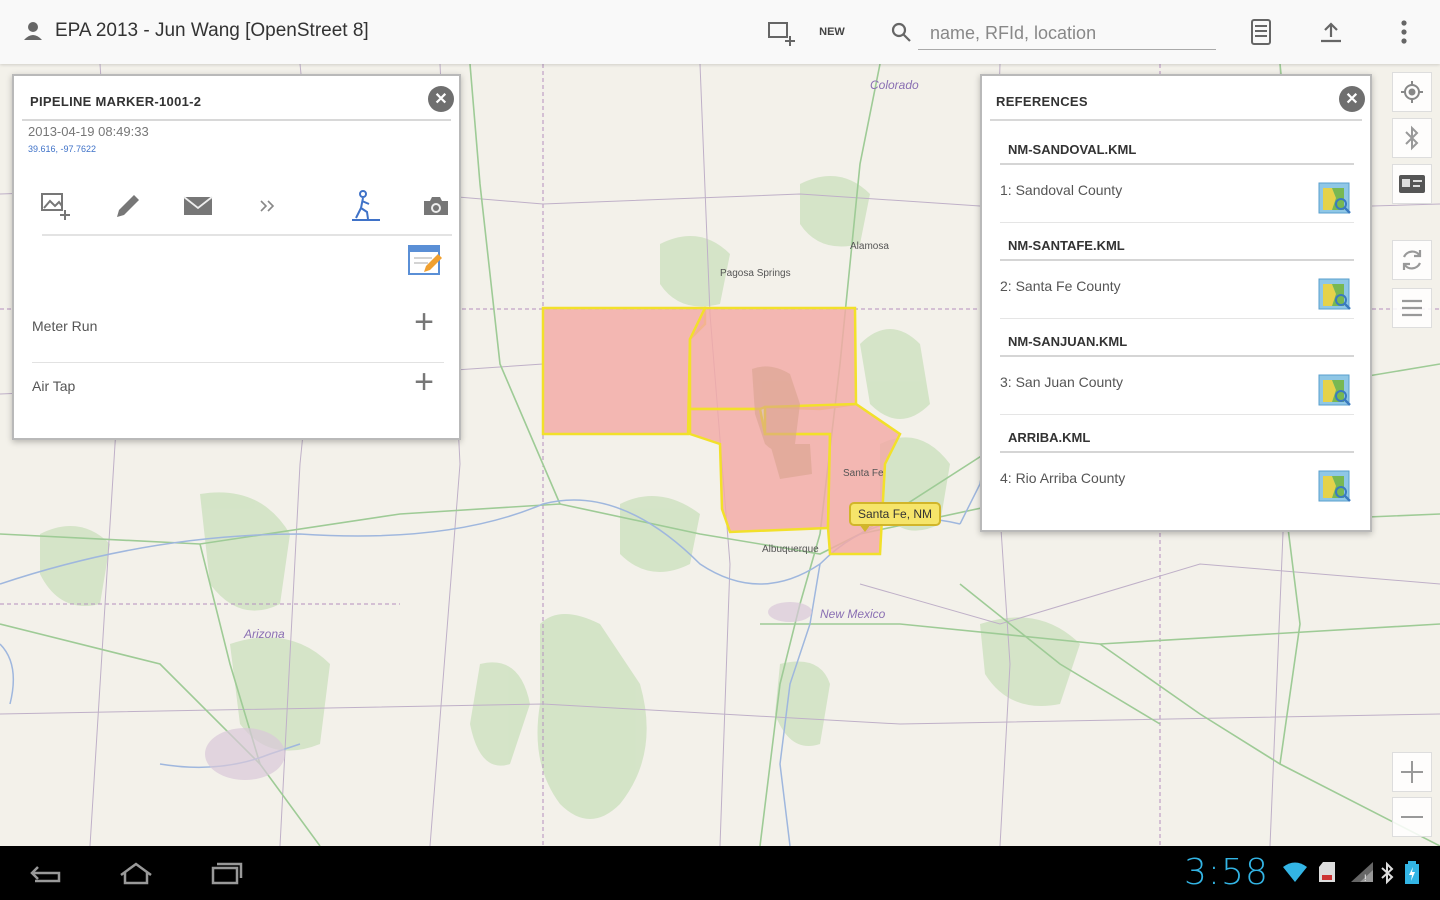  I want to click on app-title: EPA 2013 - Jun Wang [OpenStreet 8], so click(212, 30).